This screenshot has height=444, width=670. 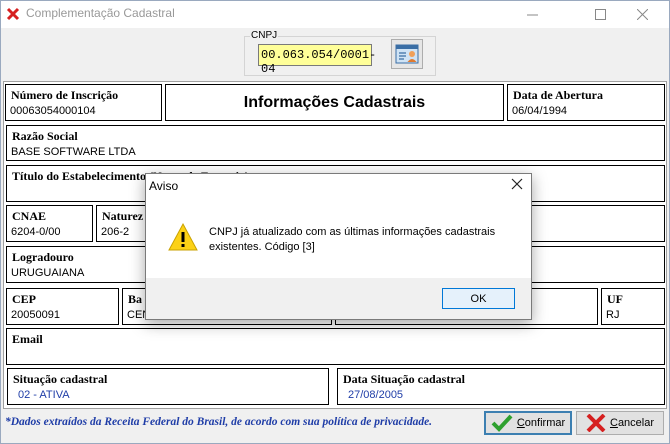 I want to click on cep-value: 20050091, so click(x=35, y=315).